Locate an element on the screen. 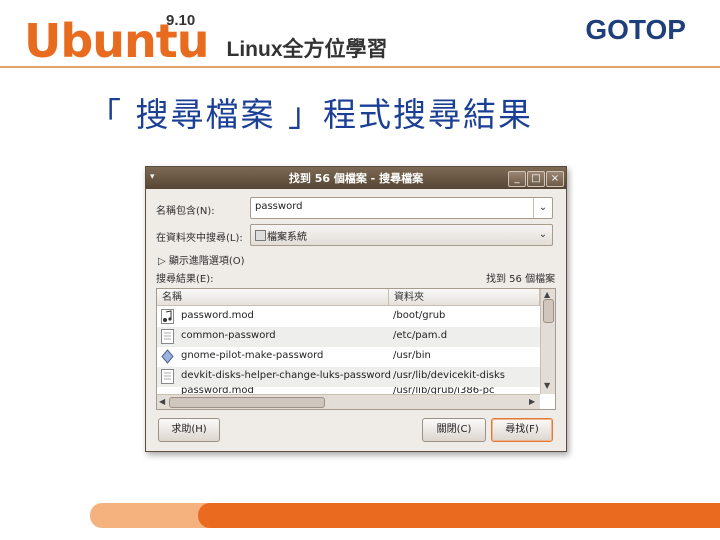 This screenshot has width=720, height=540. row-folder: /boot/grub is located at coordinates (419, 315).